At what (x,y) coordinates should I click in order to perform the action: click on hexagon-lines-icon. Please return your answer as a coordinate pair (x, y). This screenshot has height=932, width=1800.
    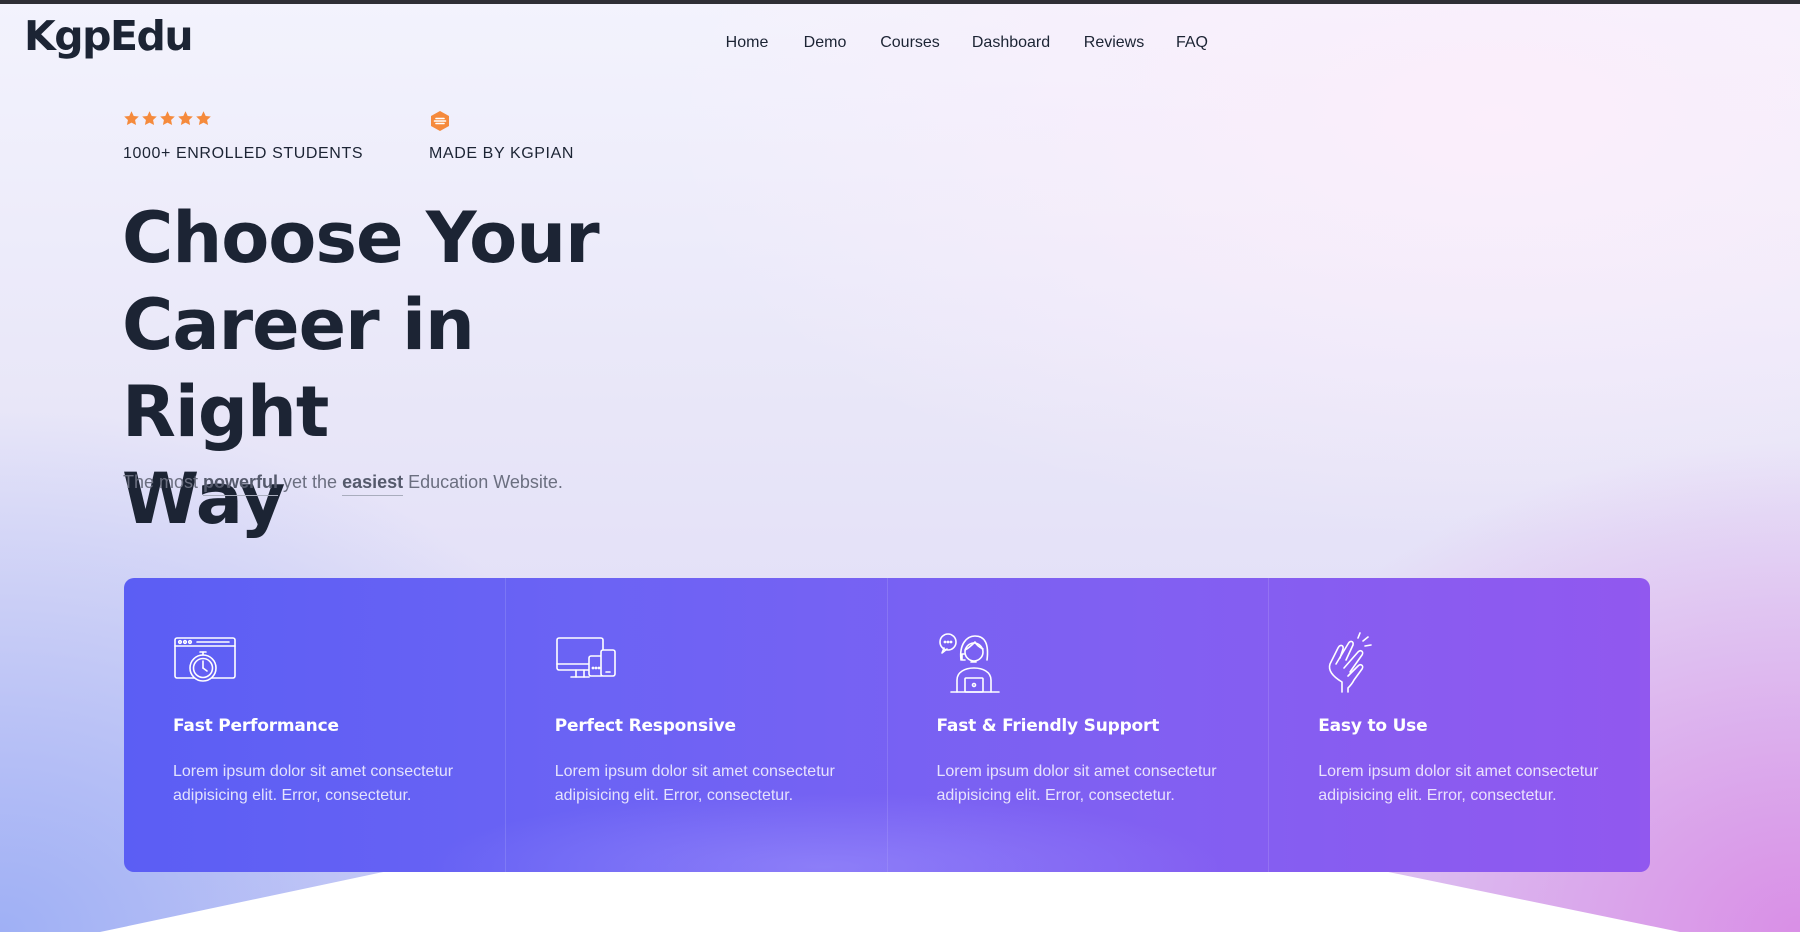
    Looking at the image, I should click on (440, 121).